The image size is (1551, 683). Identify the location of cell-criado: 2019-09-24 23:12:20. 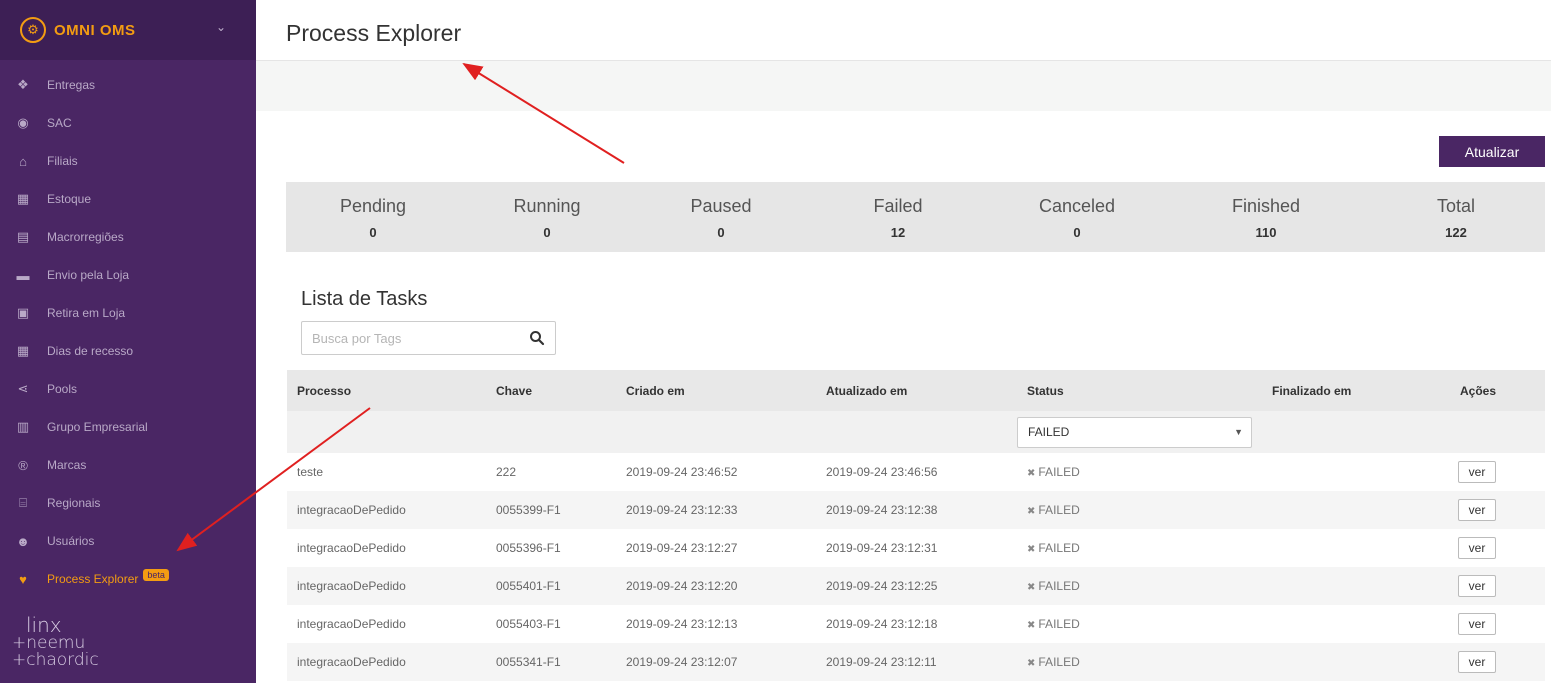
(682, 586).